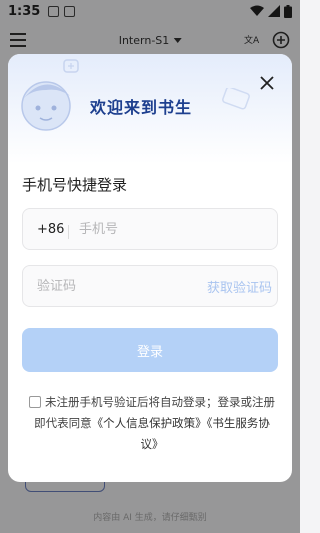 The width and height of the screenshot is (320, 533). I want to click on verification-code-input, so click(115, 286).